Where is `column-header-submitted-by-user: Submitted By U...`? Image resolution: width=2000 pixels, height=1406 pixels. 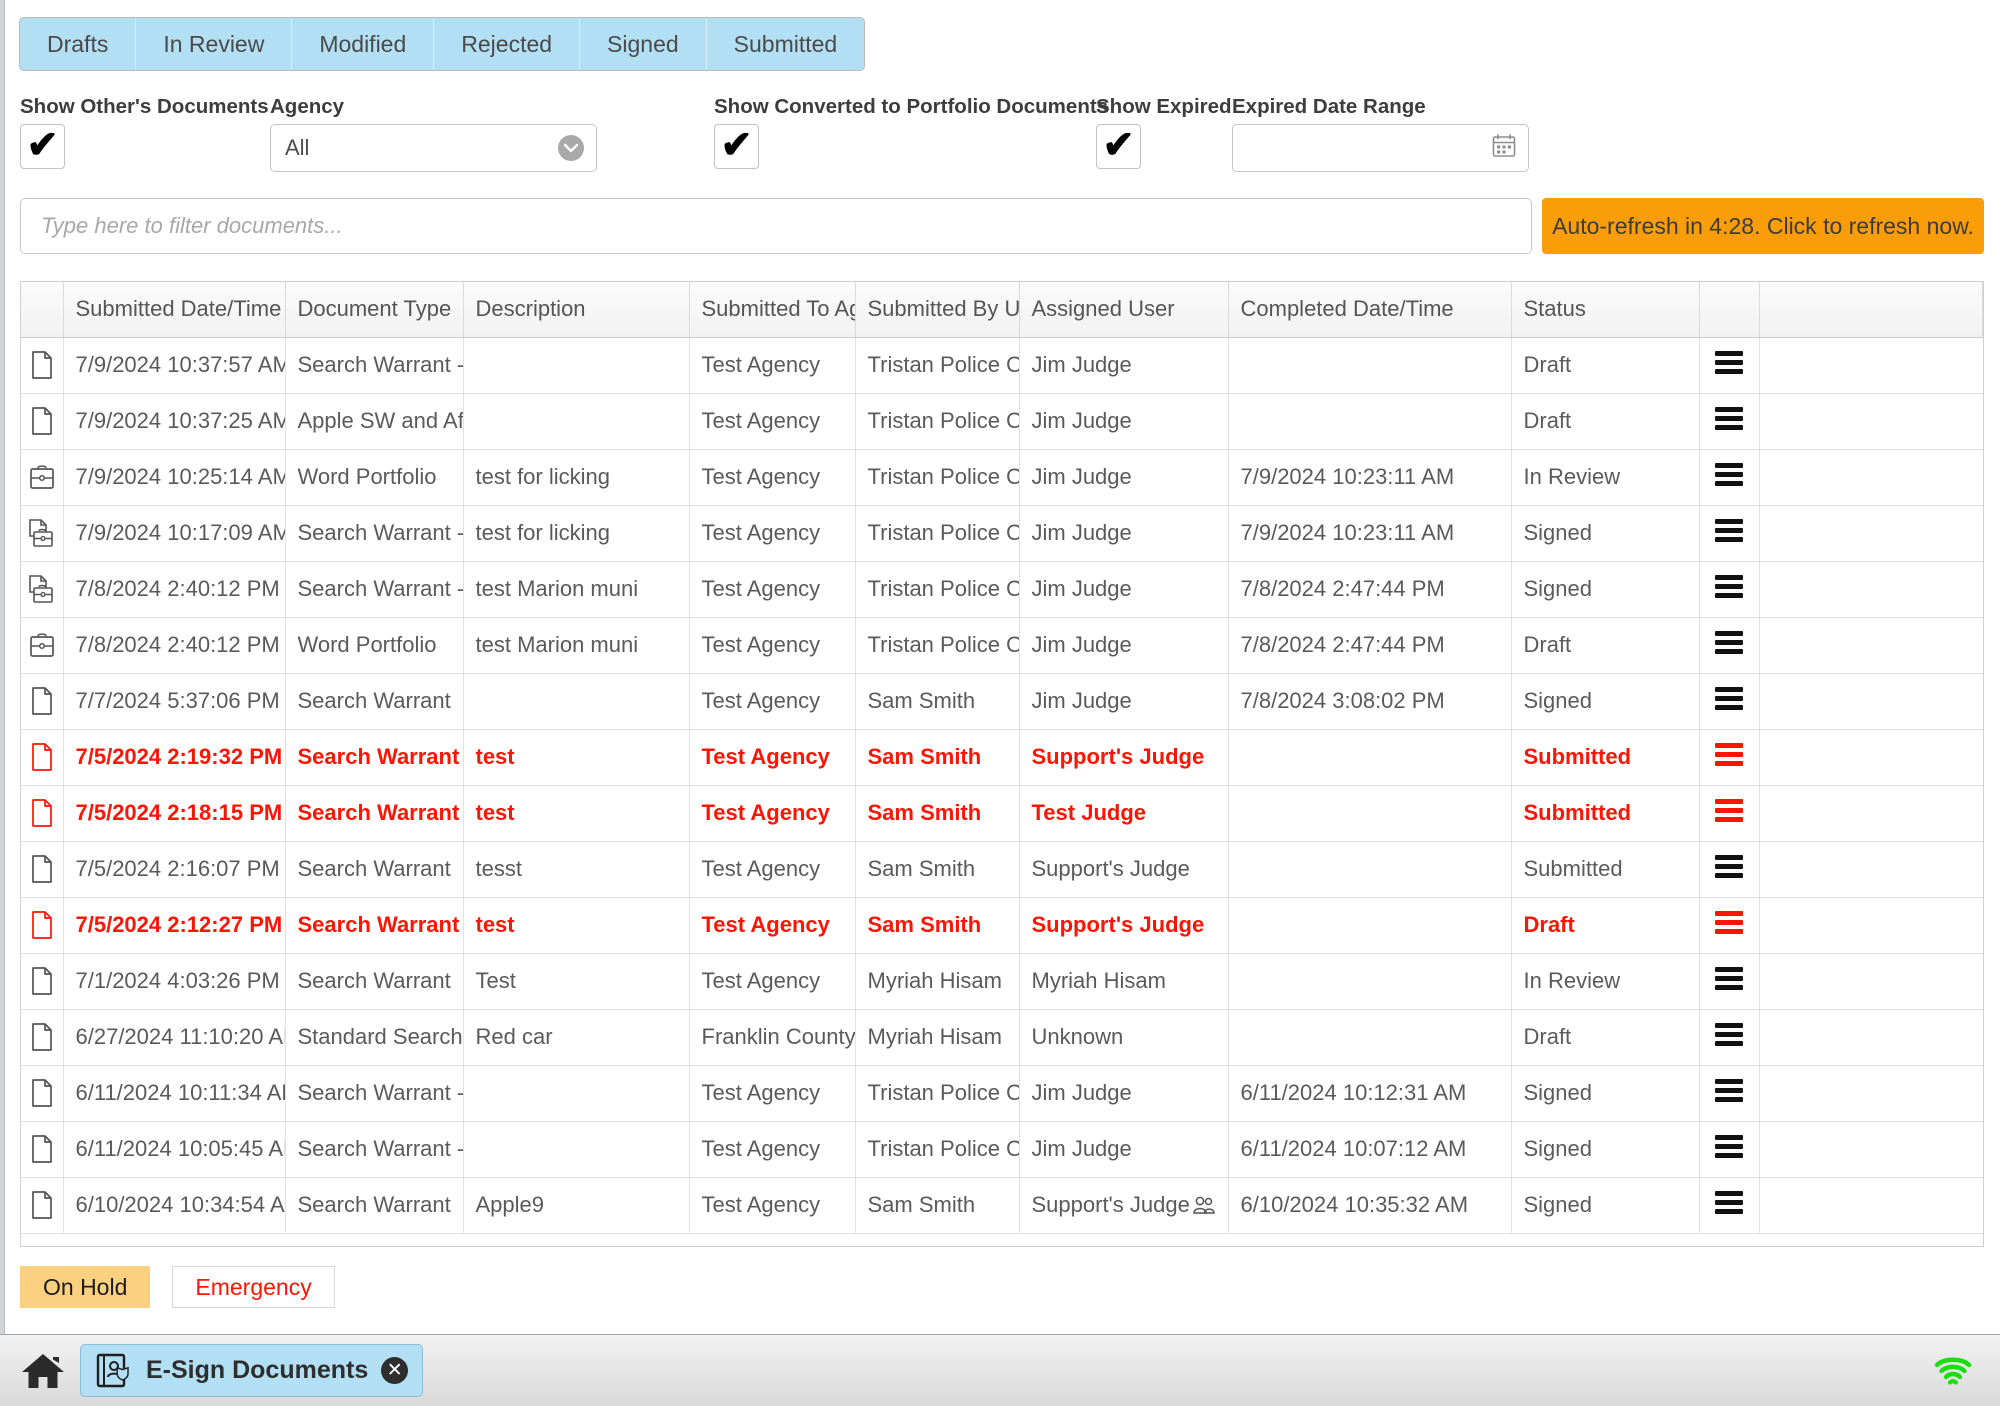
column-header-submitted-by-user: Submitted By U... is located at coordinates (937, 310).